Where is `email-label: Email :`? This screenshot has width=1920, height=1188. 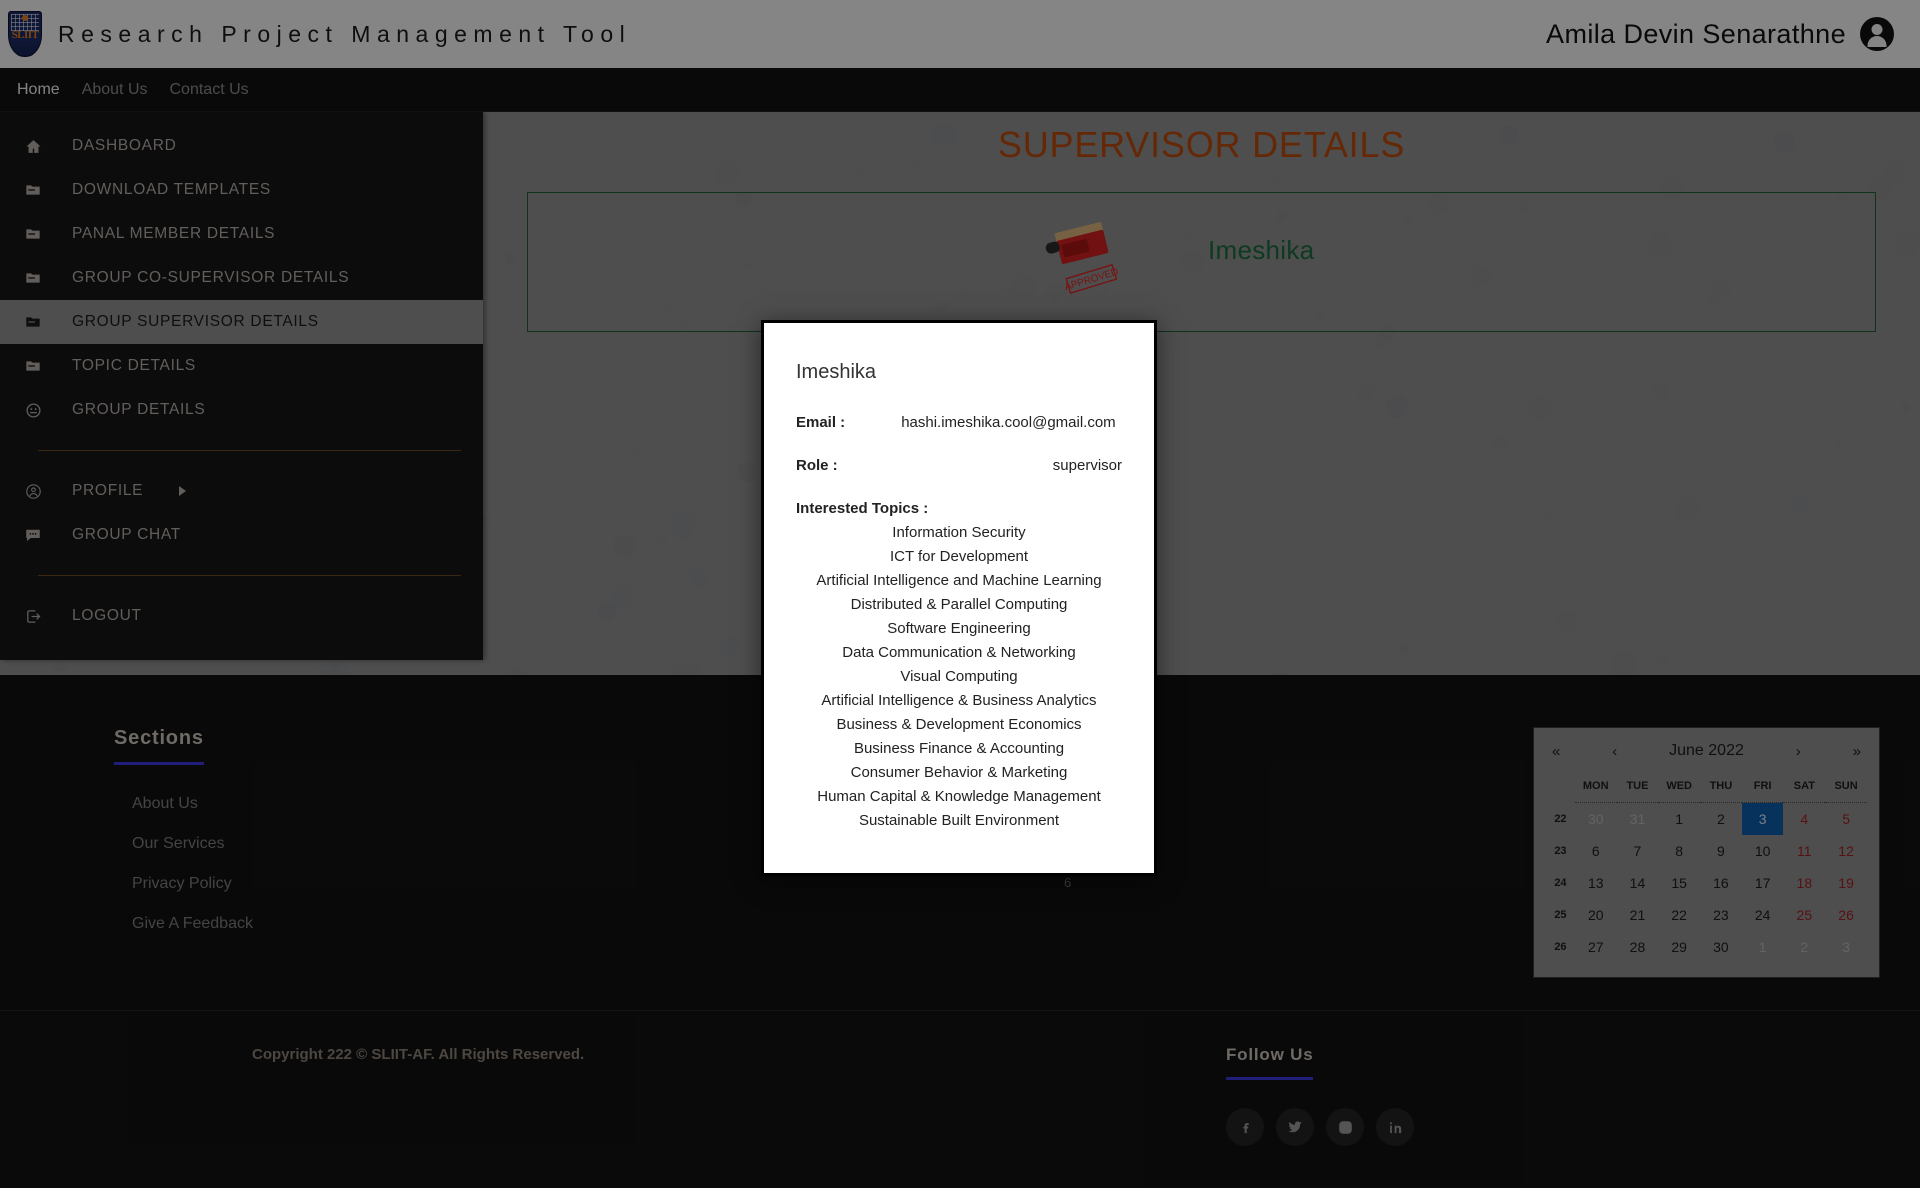 email-label: Email : is located at coordinates (821, 422).